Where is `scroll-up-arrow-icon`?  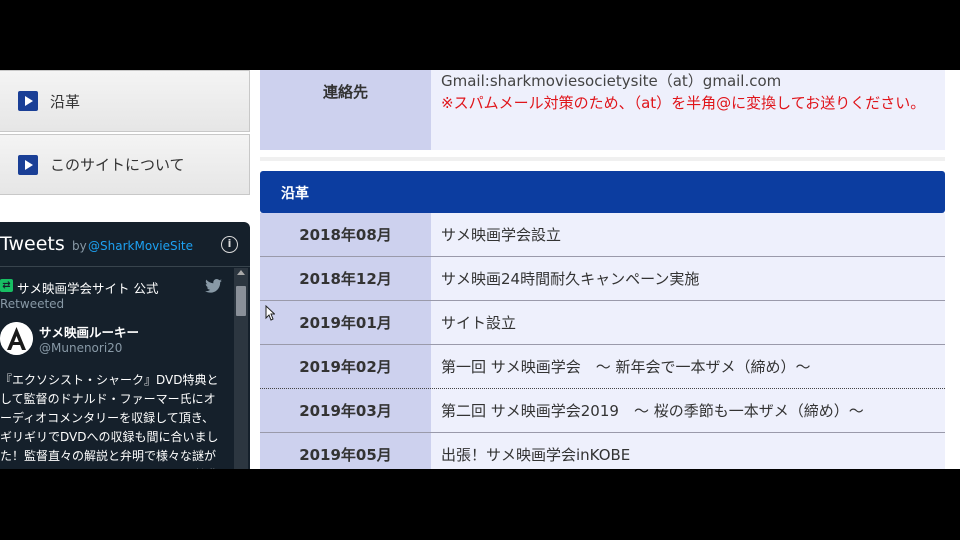 scroll-up-arrow-icon is located at coordinates (241, 272).